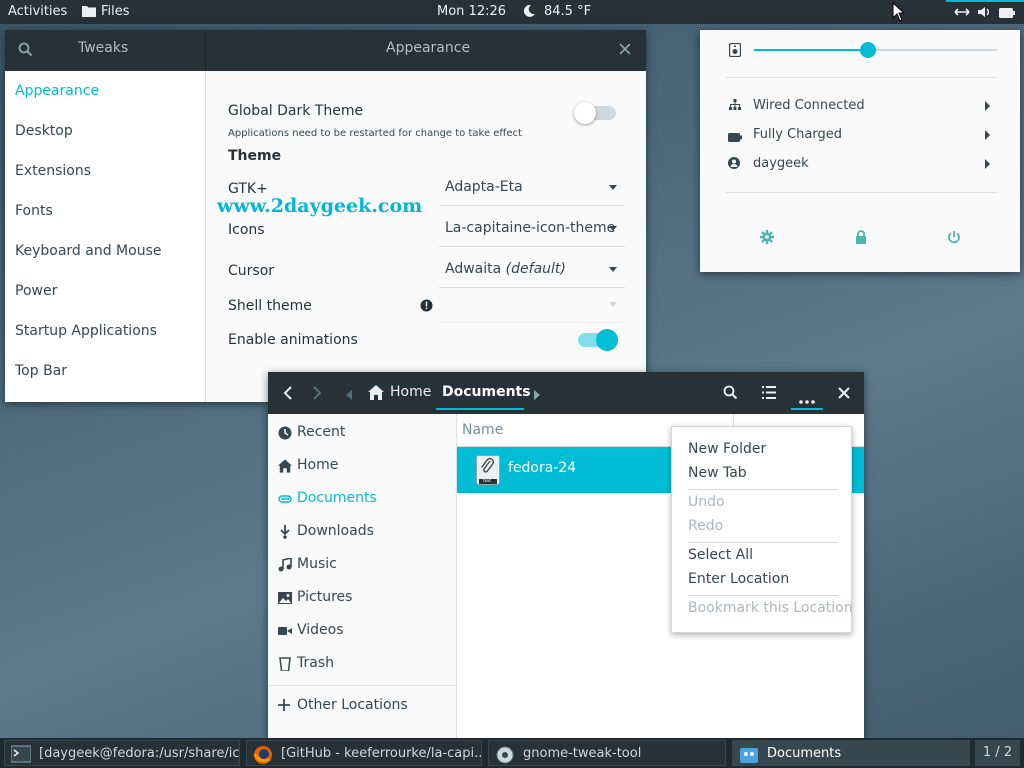 The height and width of the screenshot is (768, 1024). Describe the element at coordinates (57, 91) in the screenshot. I see `sidebar-item-appearance: Appearance` at that location.